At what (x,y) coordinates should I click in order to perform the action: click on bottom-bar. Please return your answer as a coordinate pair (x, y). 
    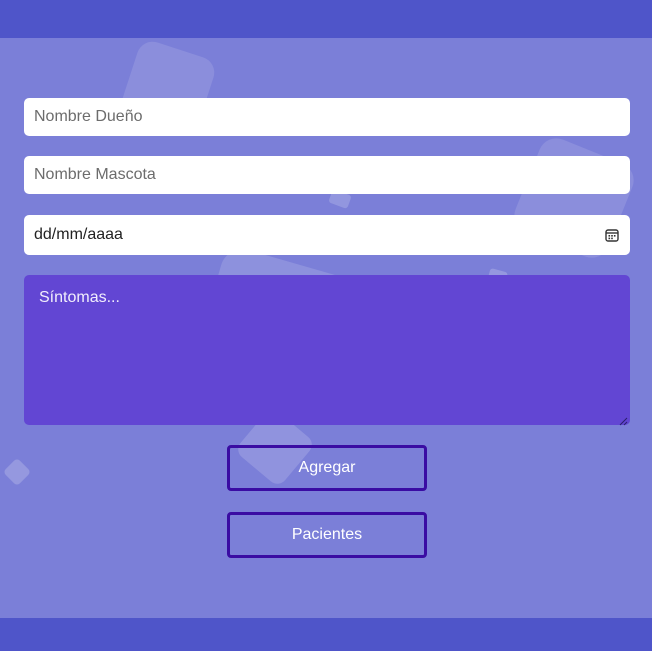
    Looking at the image, I should click on (326, 634).